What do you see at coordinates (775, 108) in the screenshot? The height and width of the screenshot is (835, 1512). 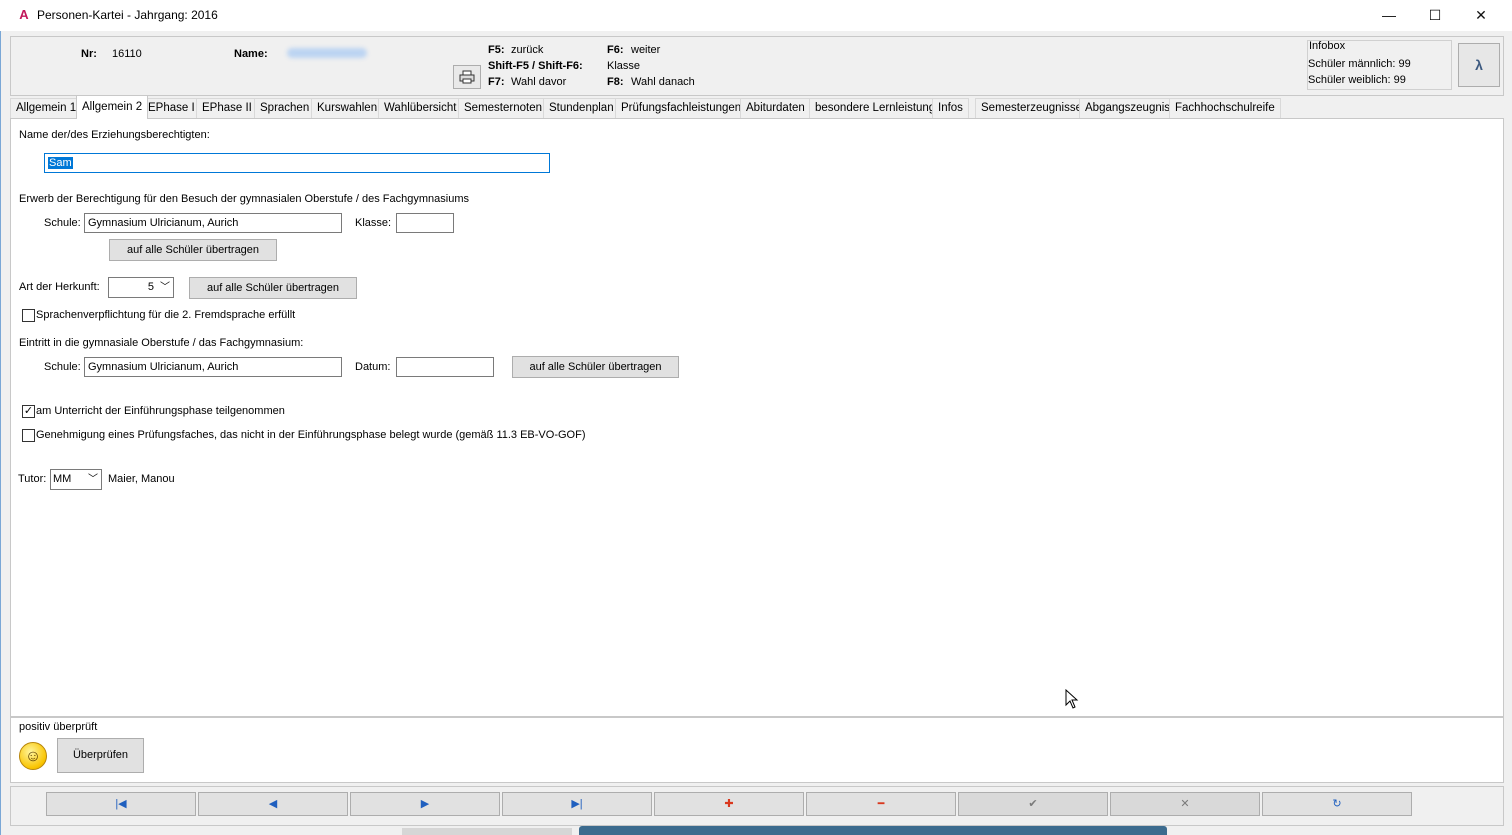 I see `tab-abiturdaten: Abiturdaten` at bounding box center [775, 108].